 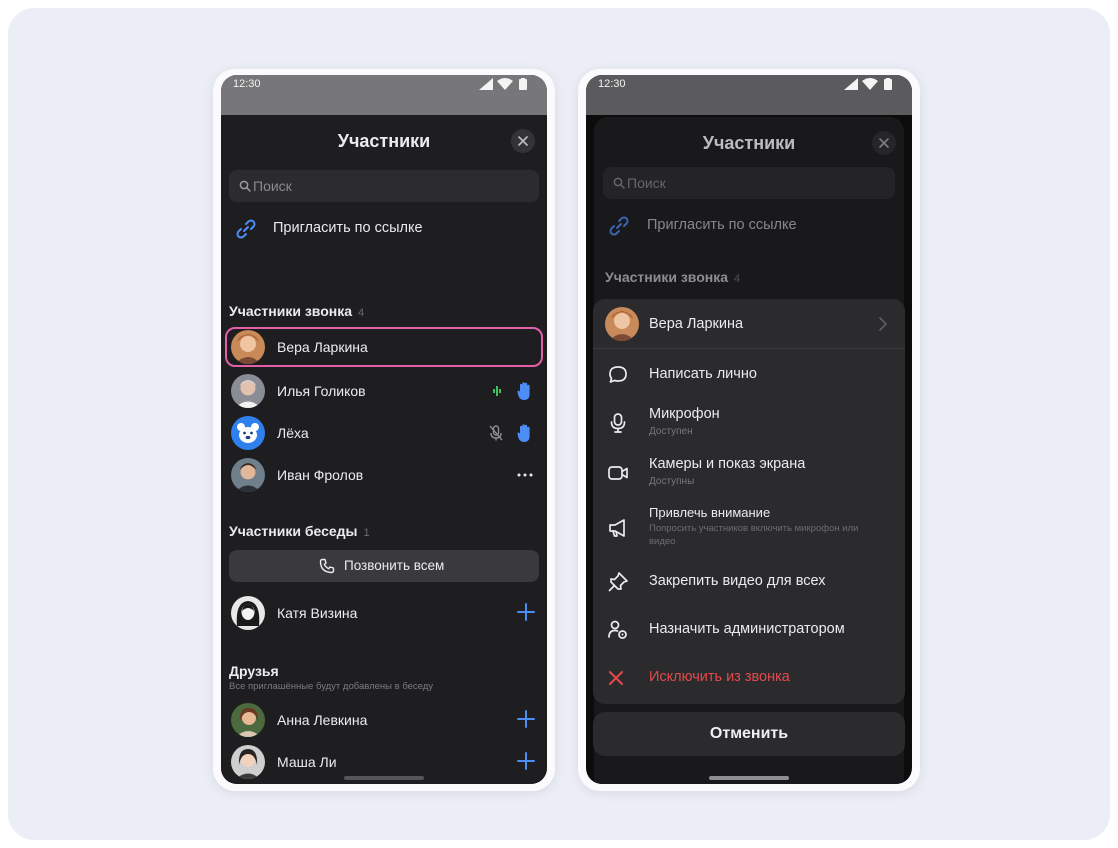 What do you see at coordinates (384, 613) in the screenshot?
I see `chat-participant-row-katya: Катя Визина` at bounding box center [384, 613].